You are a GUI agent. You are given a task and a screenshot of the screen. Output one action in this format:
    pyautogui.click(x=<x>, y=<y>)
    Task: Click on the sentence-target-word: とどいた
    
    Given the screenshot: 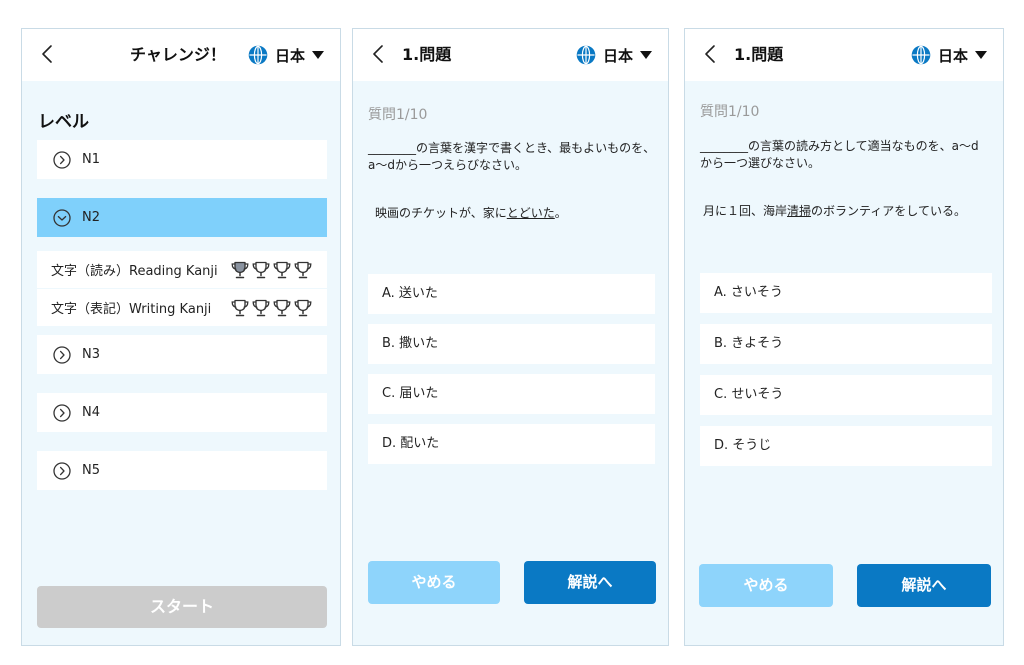 What is the action you would take?
    pyautogui.click(x=530, y=213)
    